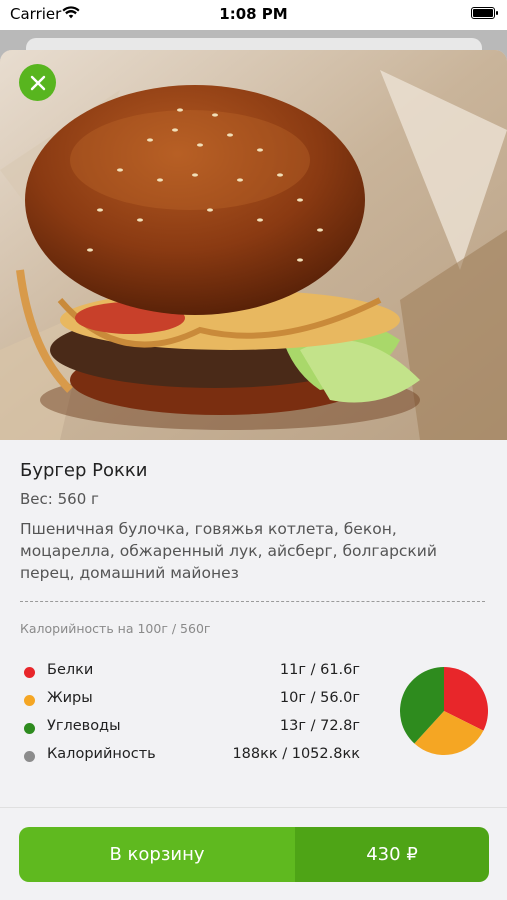  I want to click on add-to-cart-button: В корзину 430 ₽, so click(254, 854).